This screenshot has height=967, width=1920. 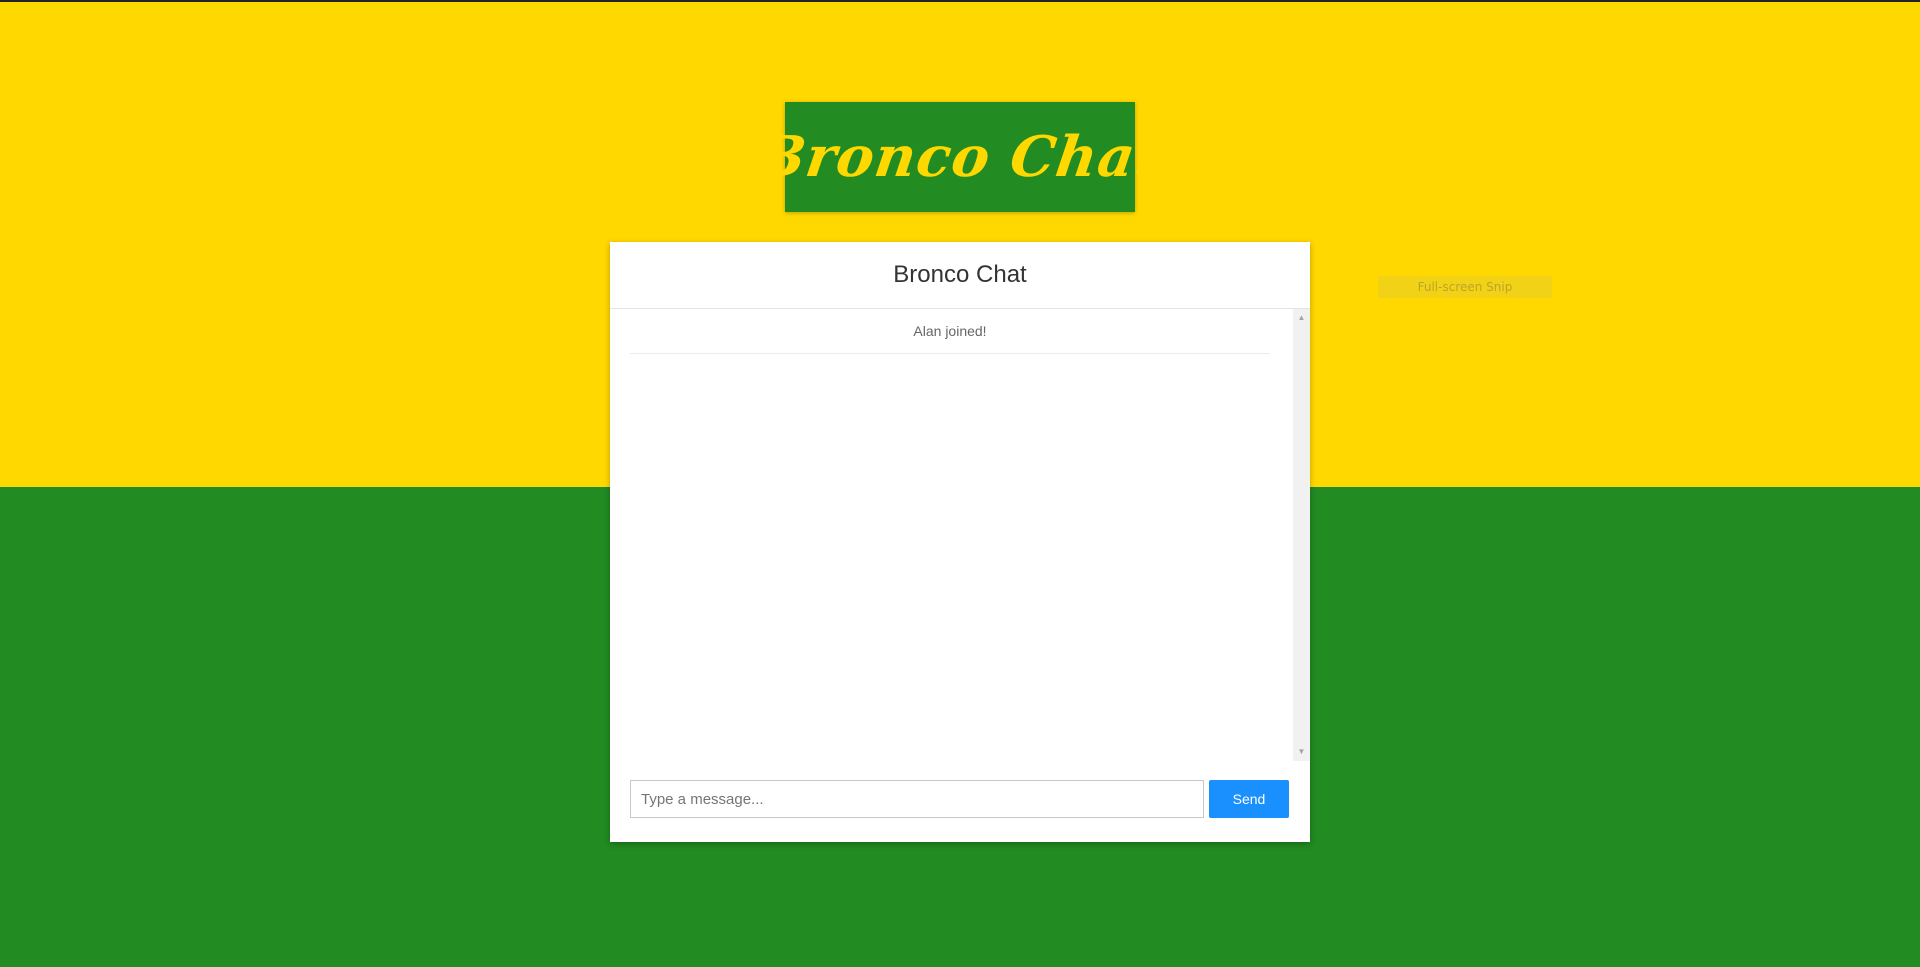 I want to click on chat-title: Bronco Chat, so click(x=960, y=274).